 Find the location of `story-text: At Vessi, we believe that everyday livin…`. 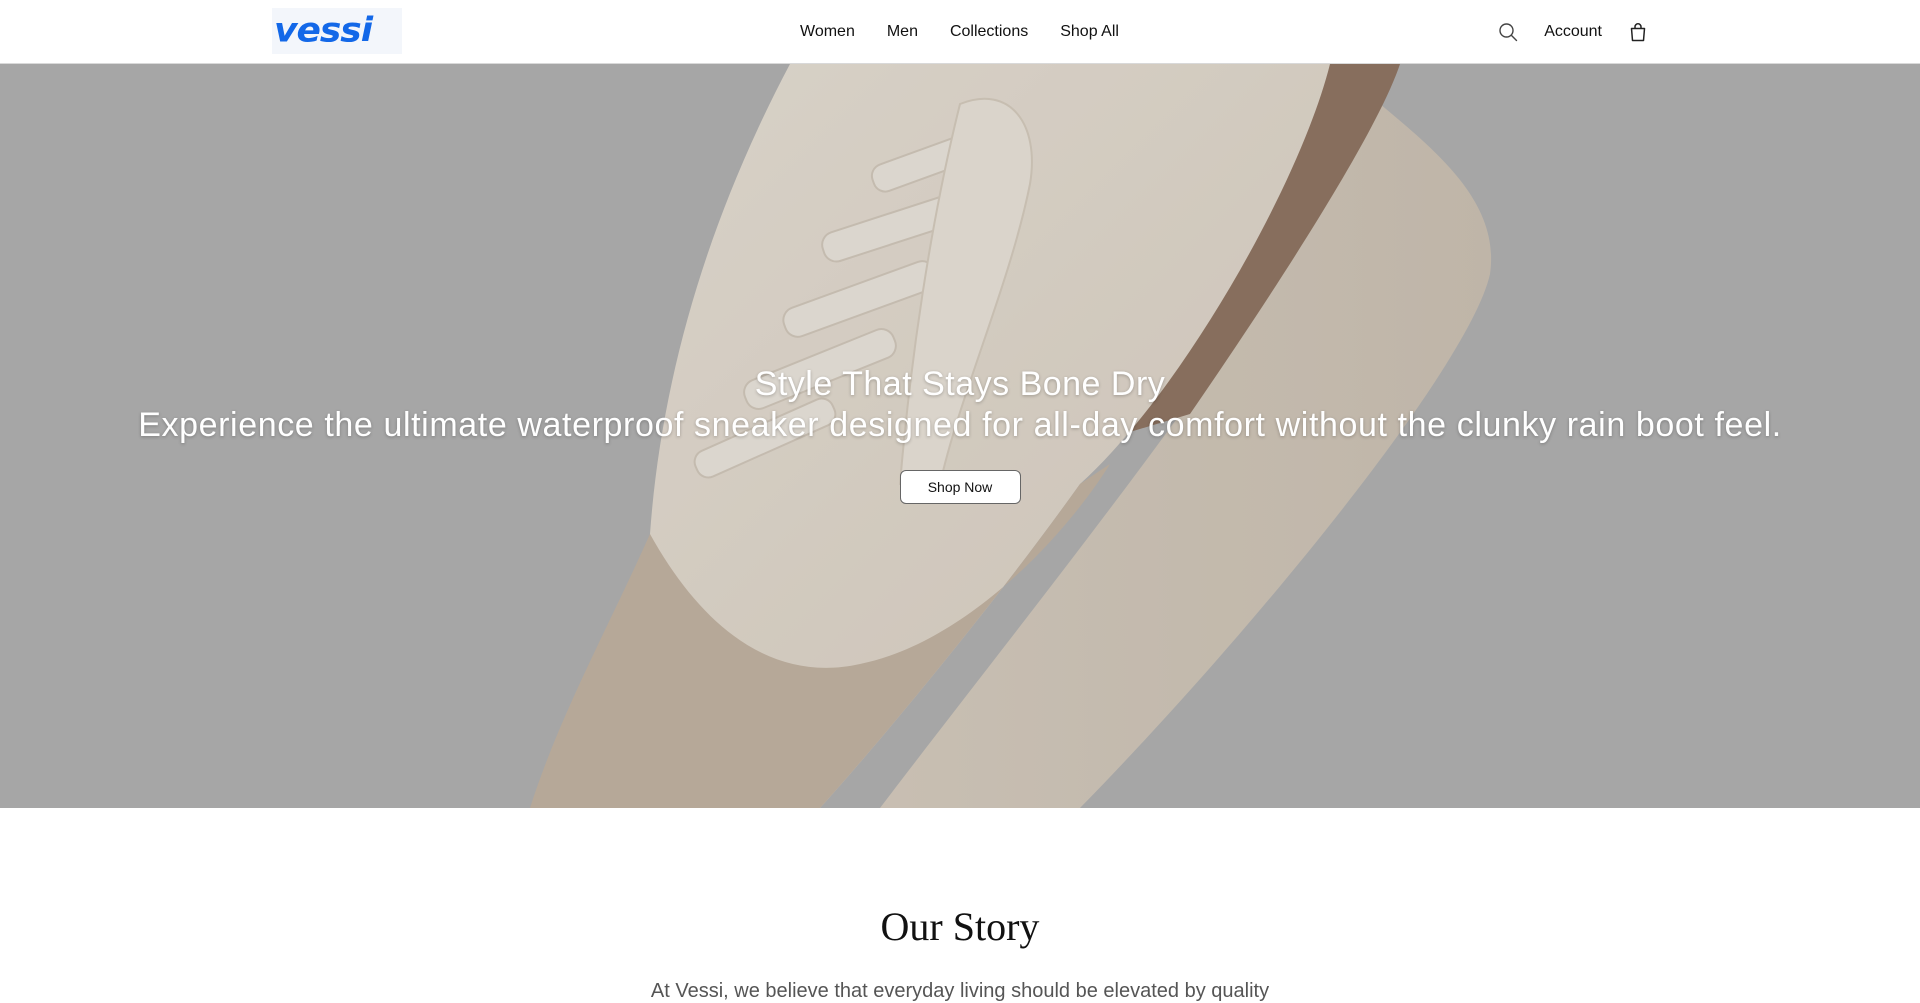

story-text: At Vessi, we believe that everyday livin… is located at coordinates (960, 991).